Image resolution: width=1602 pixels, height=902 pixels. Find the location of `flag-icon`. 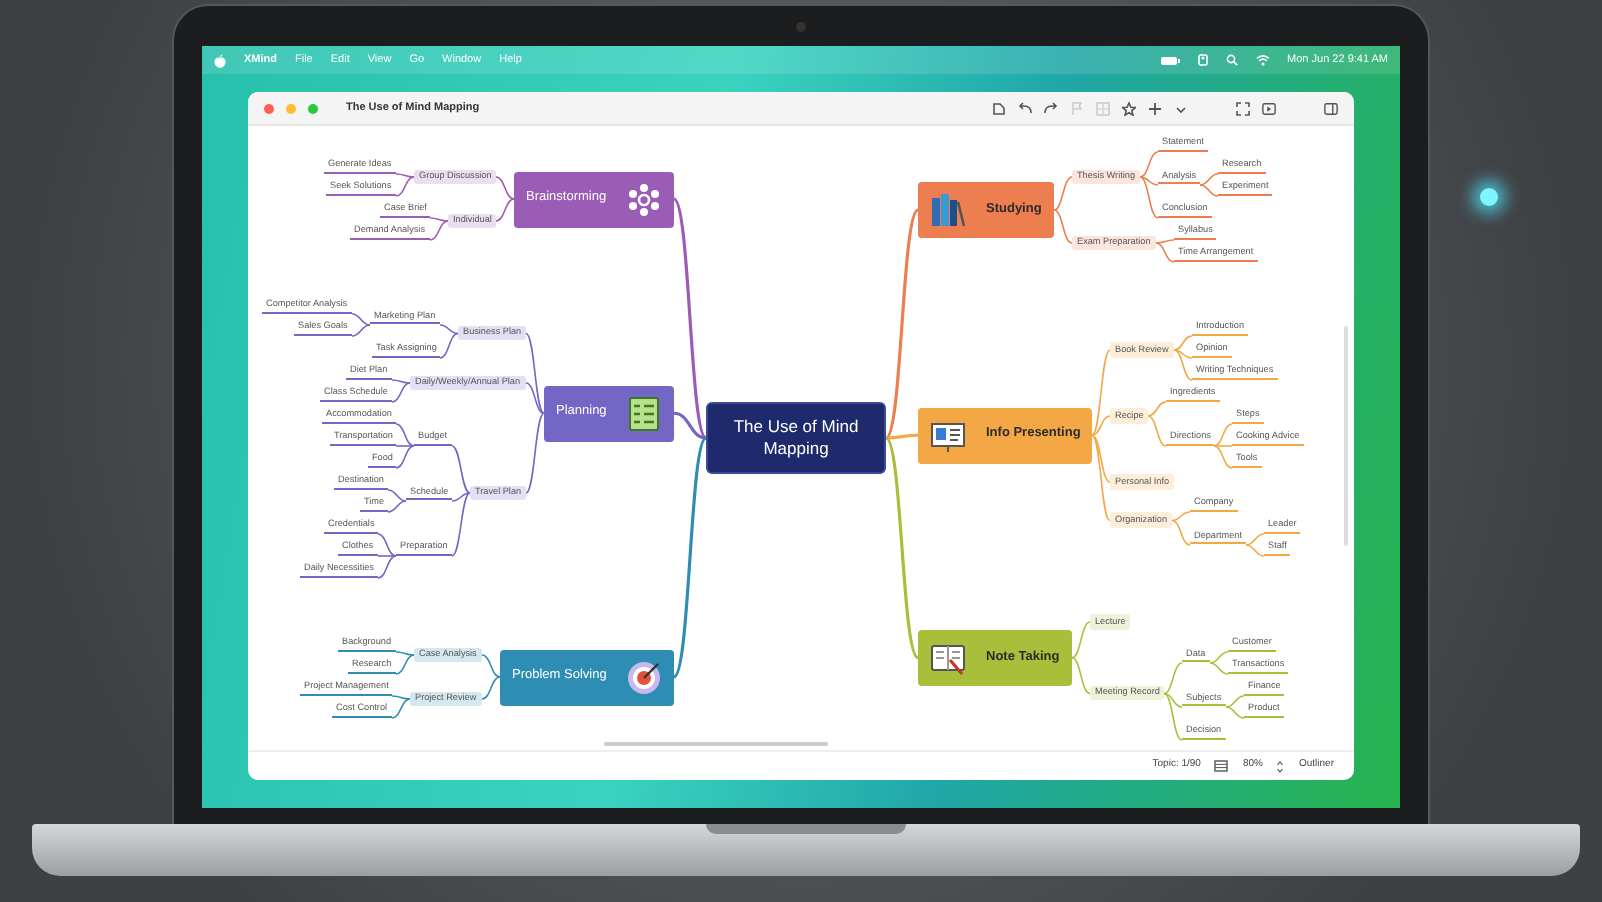

flag-icon is located at coordinates (1077, 108).